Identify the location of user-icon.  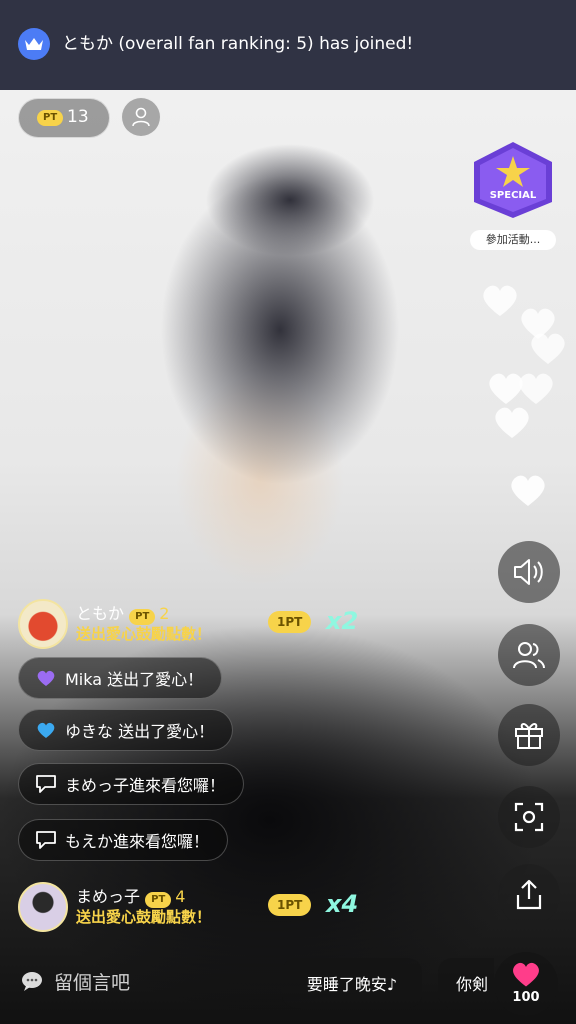
(141, 117).